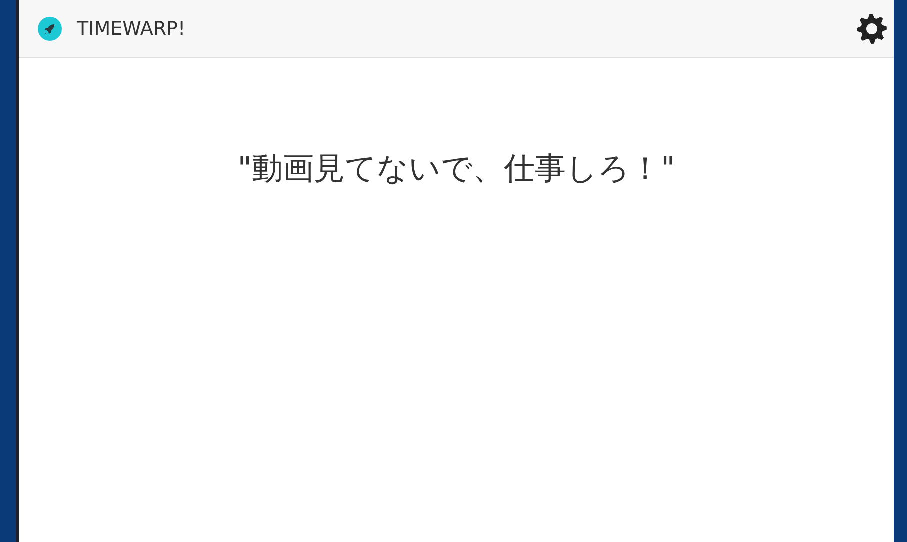 Image resolution: width=907 pixels, height=542 pixels. What do you see at coordinates (50, 28) in the screenshot?
I see `rocket-icon` at bounding box center [50, 28].